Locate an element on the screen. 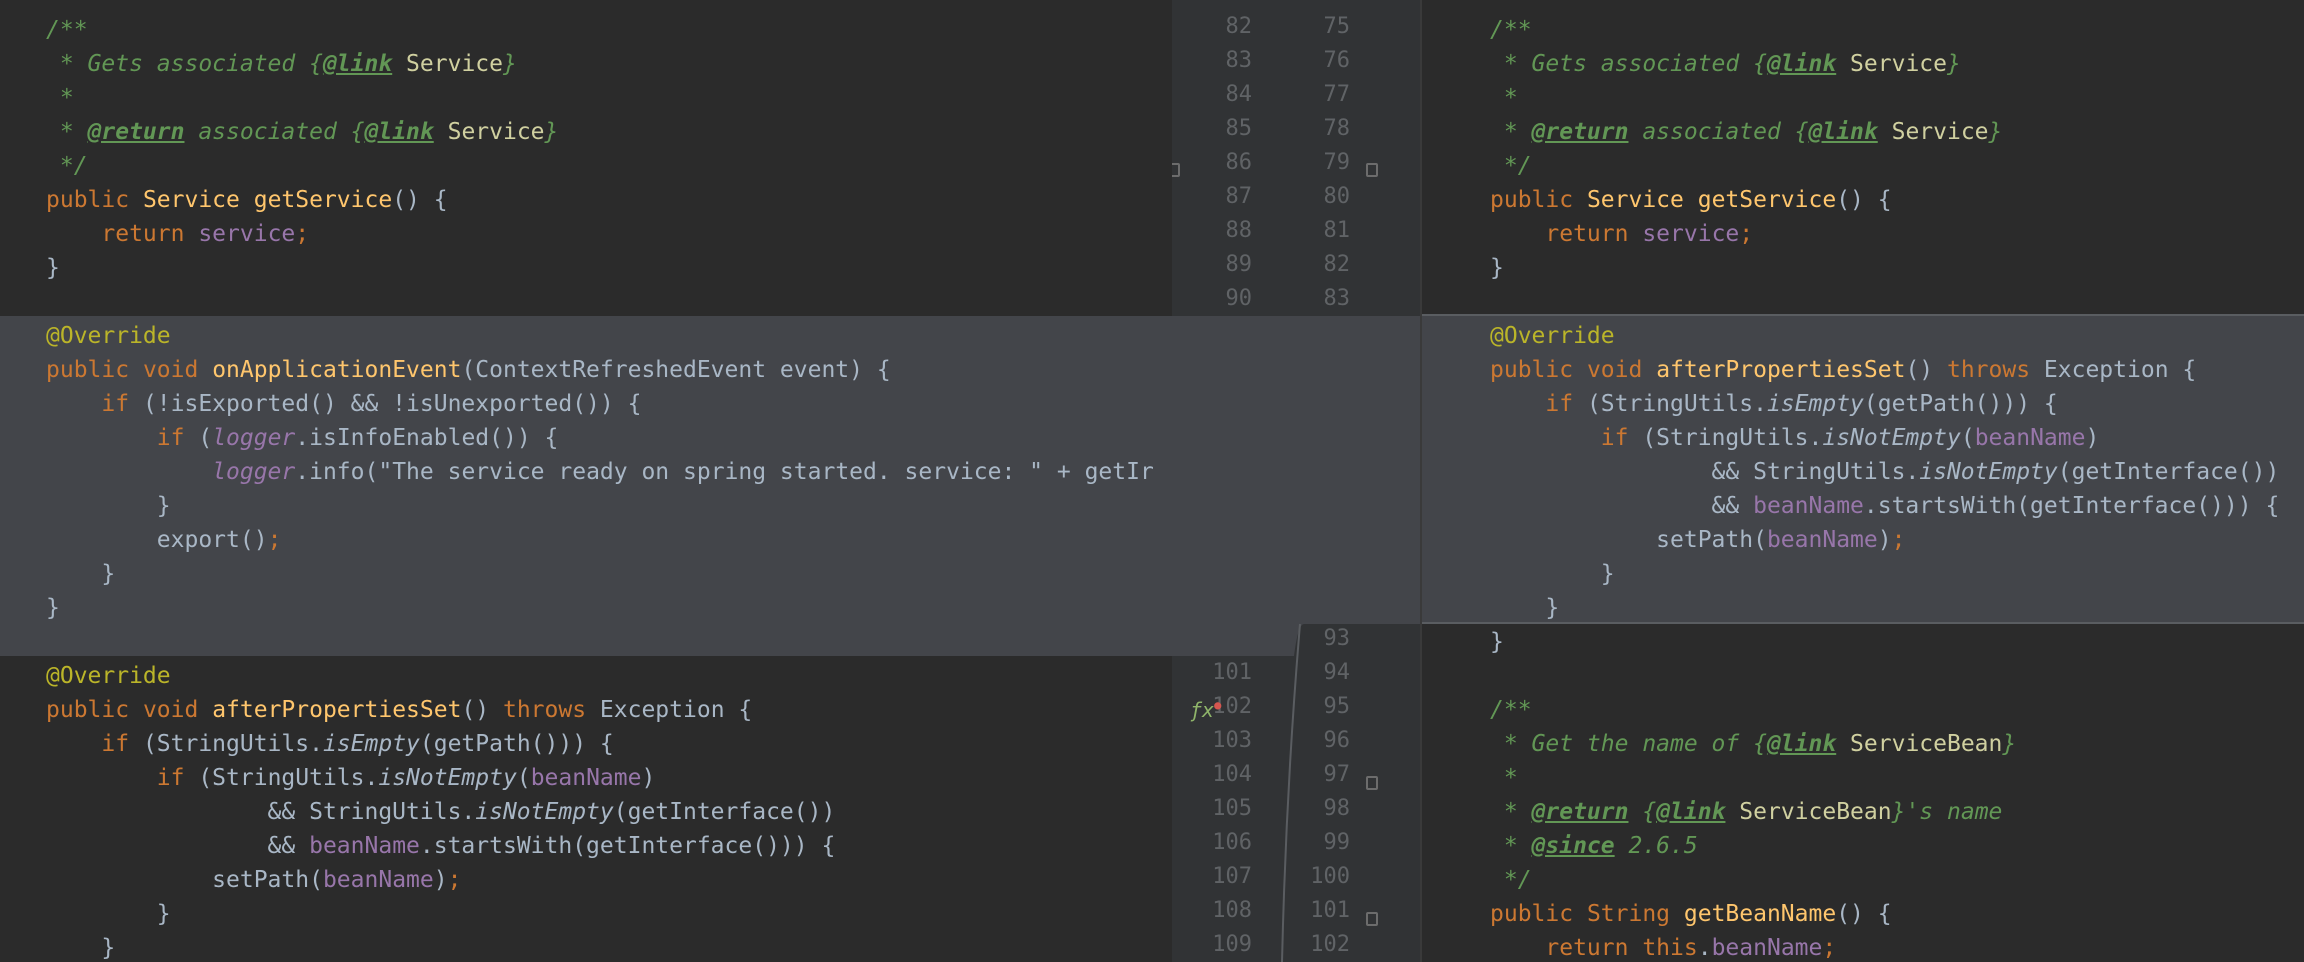 This screenshot has width=2304, height=962. code-line: if (logger.isInfoEnabled()) { is located at coordinates (302, 438).